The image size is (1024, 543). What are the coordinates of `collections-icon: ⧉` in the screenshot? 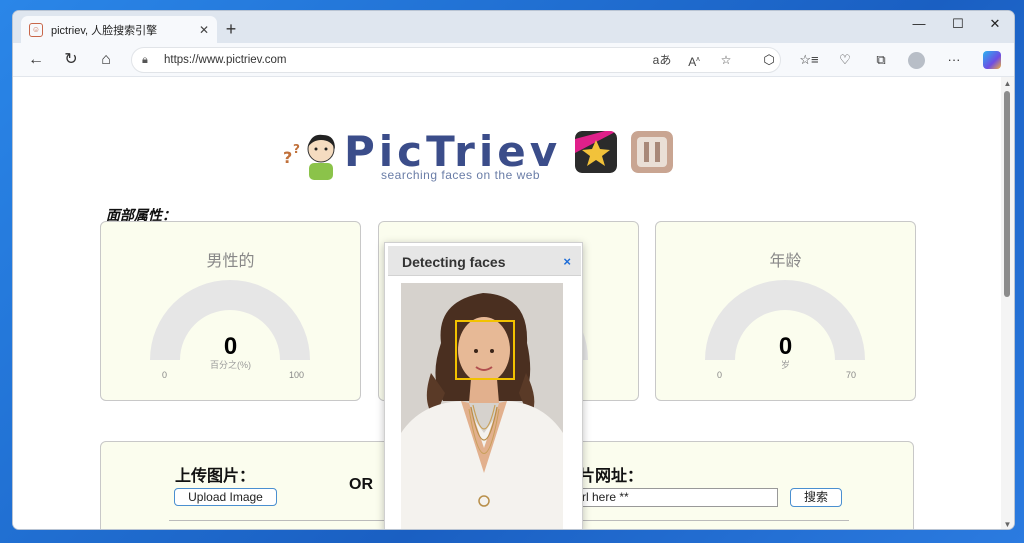 It's located at (881, 60).